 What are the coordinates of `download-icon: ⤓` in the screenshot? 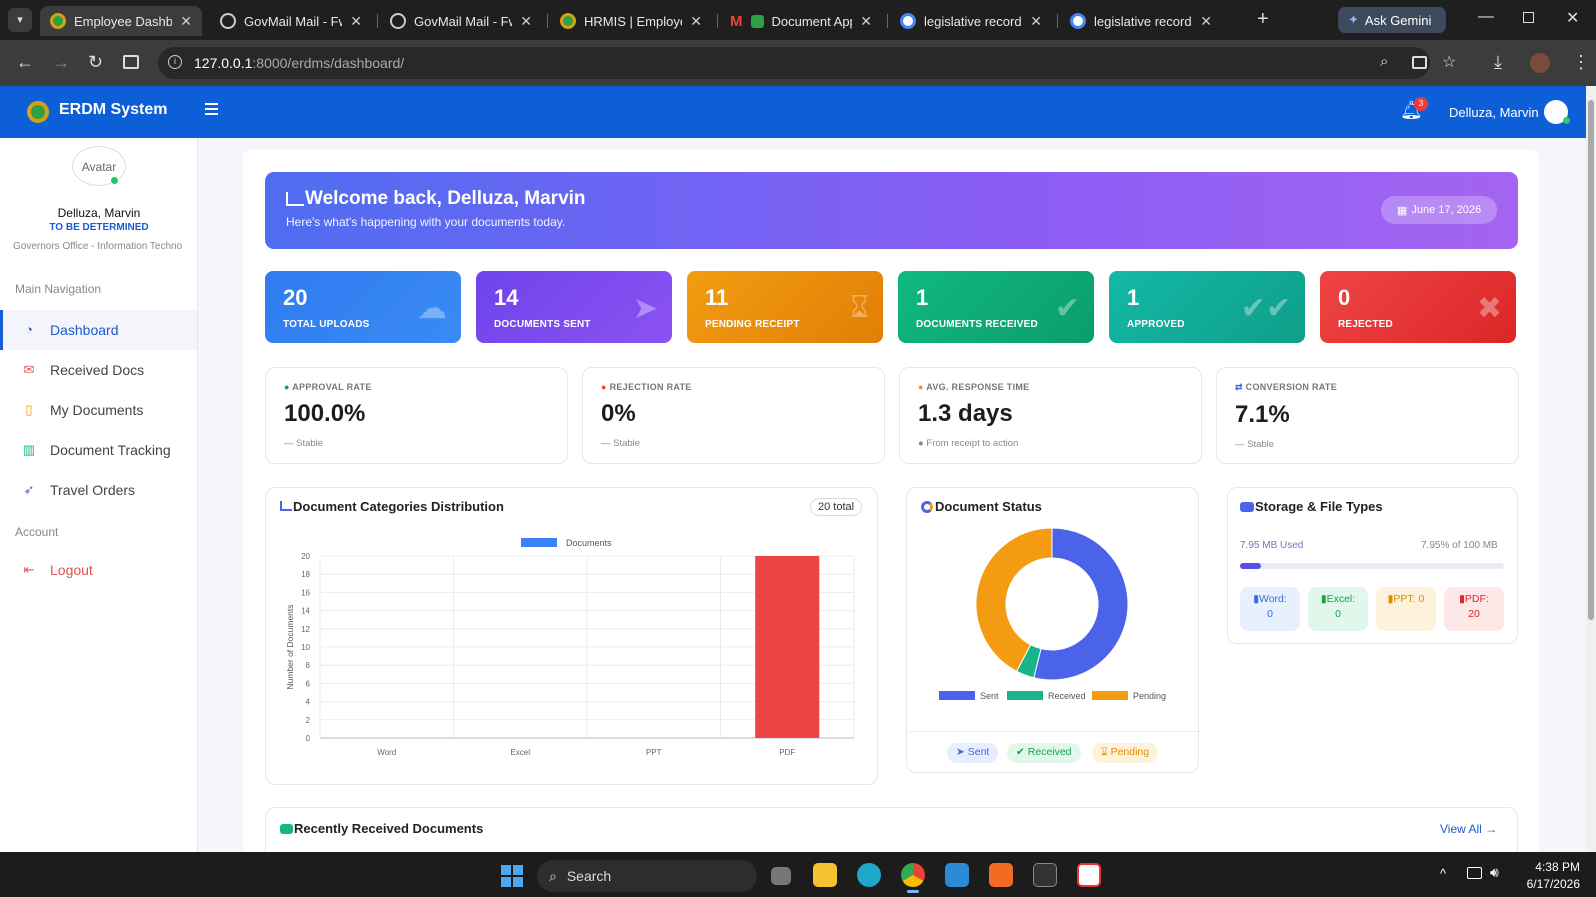 It's located at (1498, 62).